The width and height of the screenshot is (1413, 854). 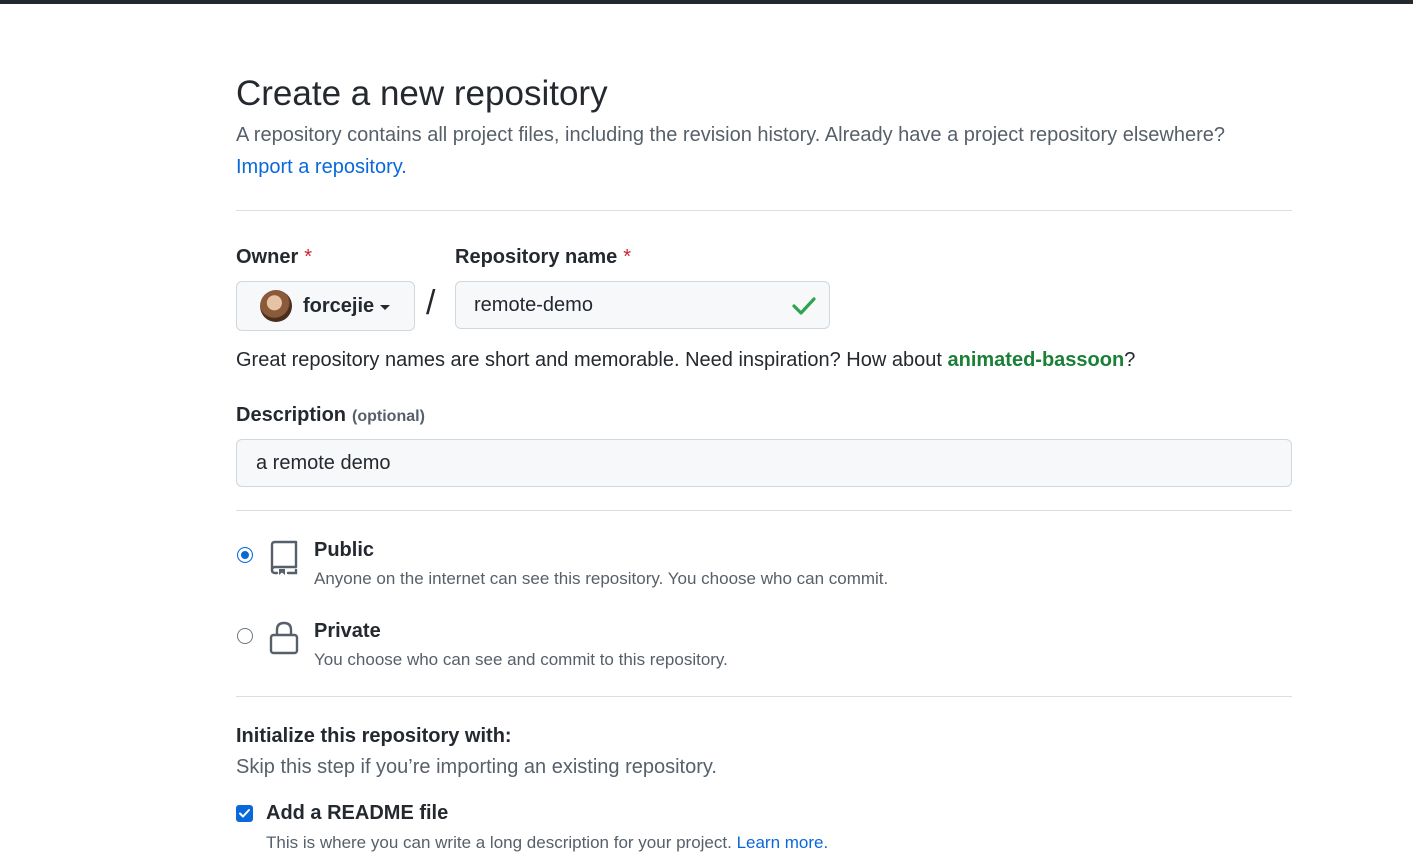 What do you see at coordinates (706, 2) in the screenshot?
I see `top-border` at bounding box center [706, 2].